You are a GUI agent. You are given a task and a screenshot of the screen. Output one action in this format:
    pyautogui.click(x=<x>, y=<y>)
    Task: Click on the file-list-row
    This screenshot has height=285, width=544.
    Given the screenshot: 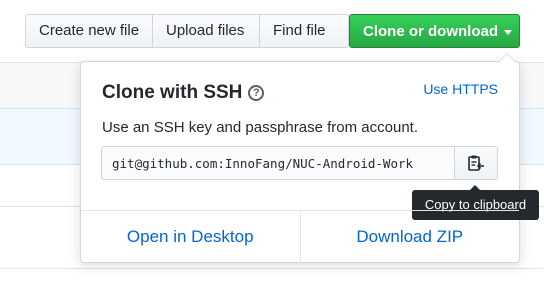 What is the action you would take?
    pyautogui.click(x=272, y=276)
    